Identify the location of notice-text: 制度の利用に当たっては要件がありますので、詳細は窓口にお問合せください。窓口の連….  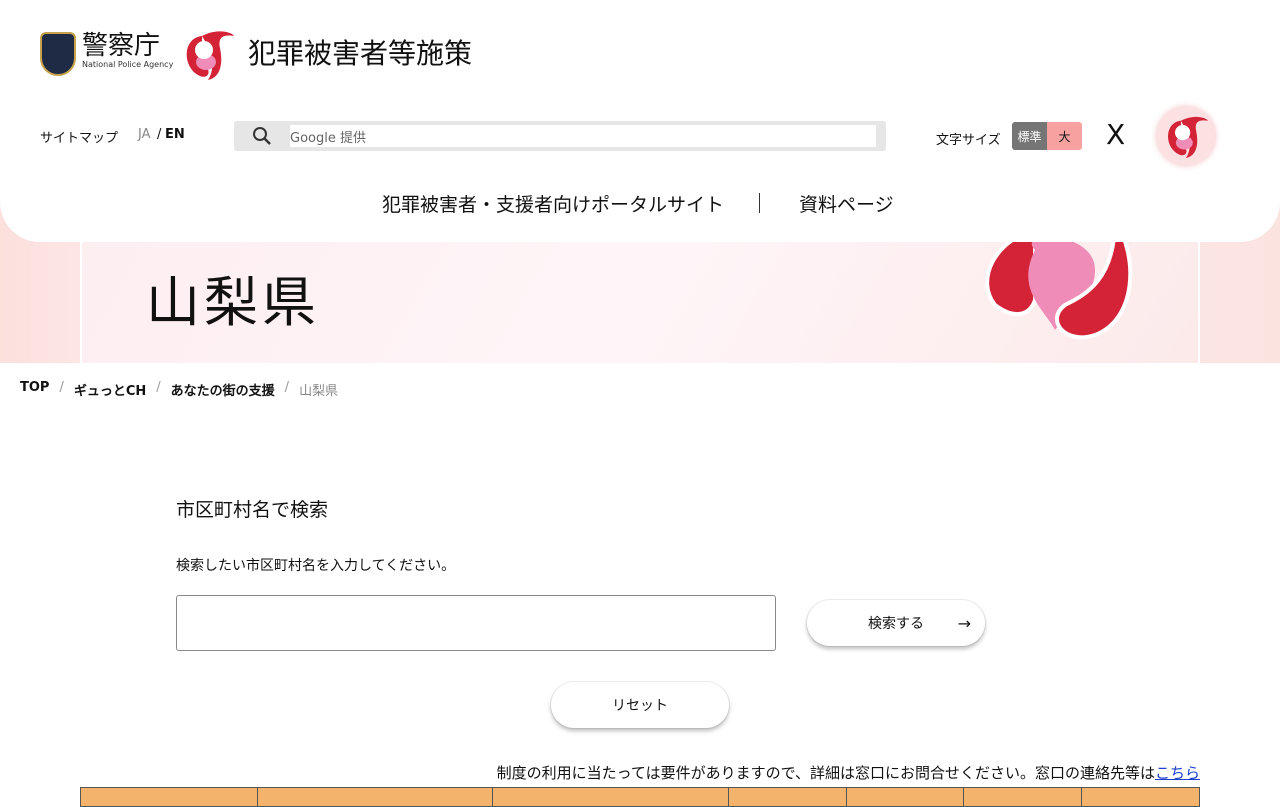
(825, 773).